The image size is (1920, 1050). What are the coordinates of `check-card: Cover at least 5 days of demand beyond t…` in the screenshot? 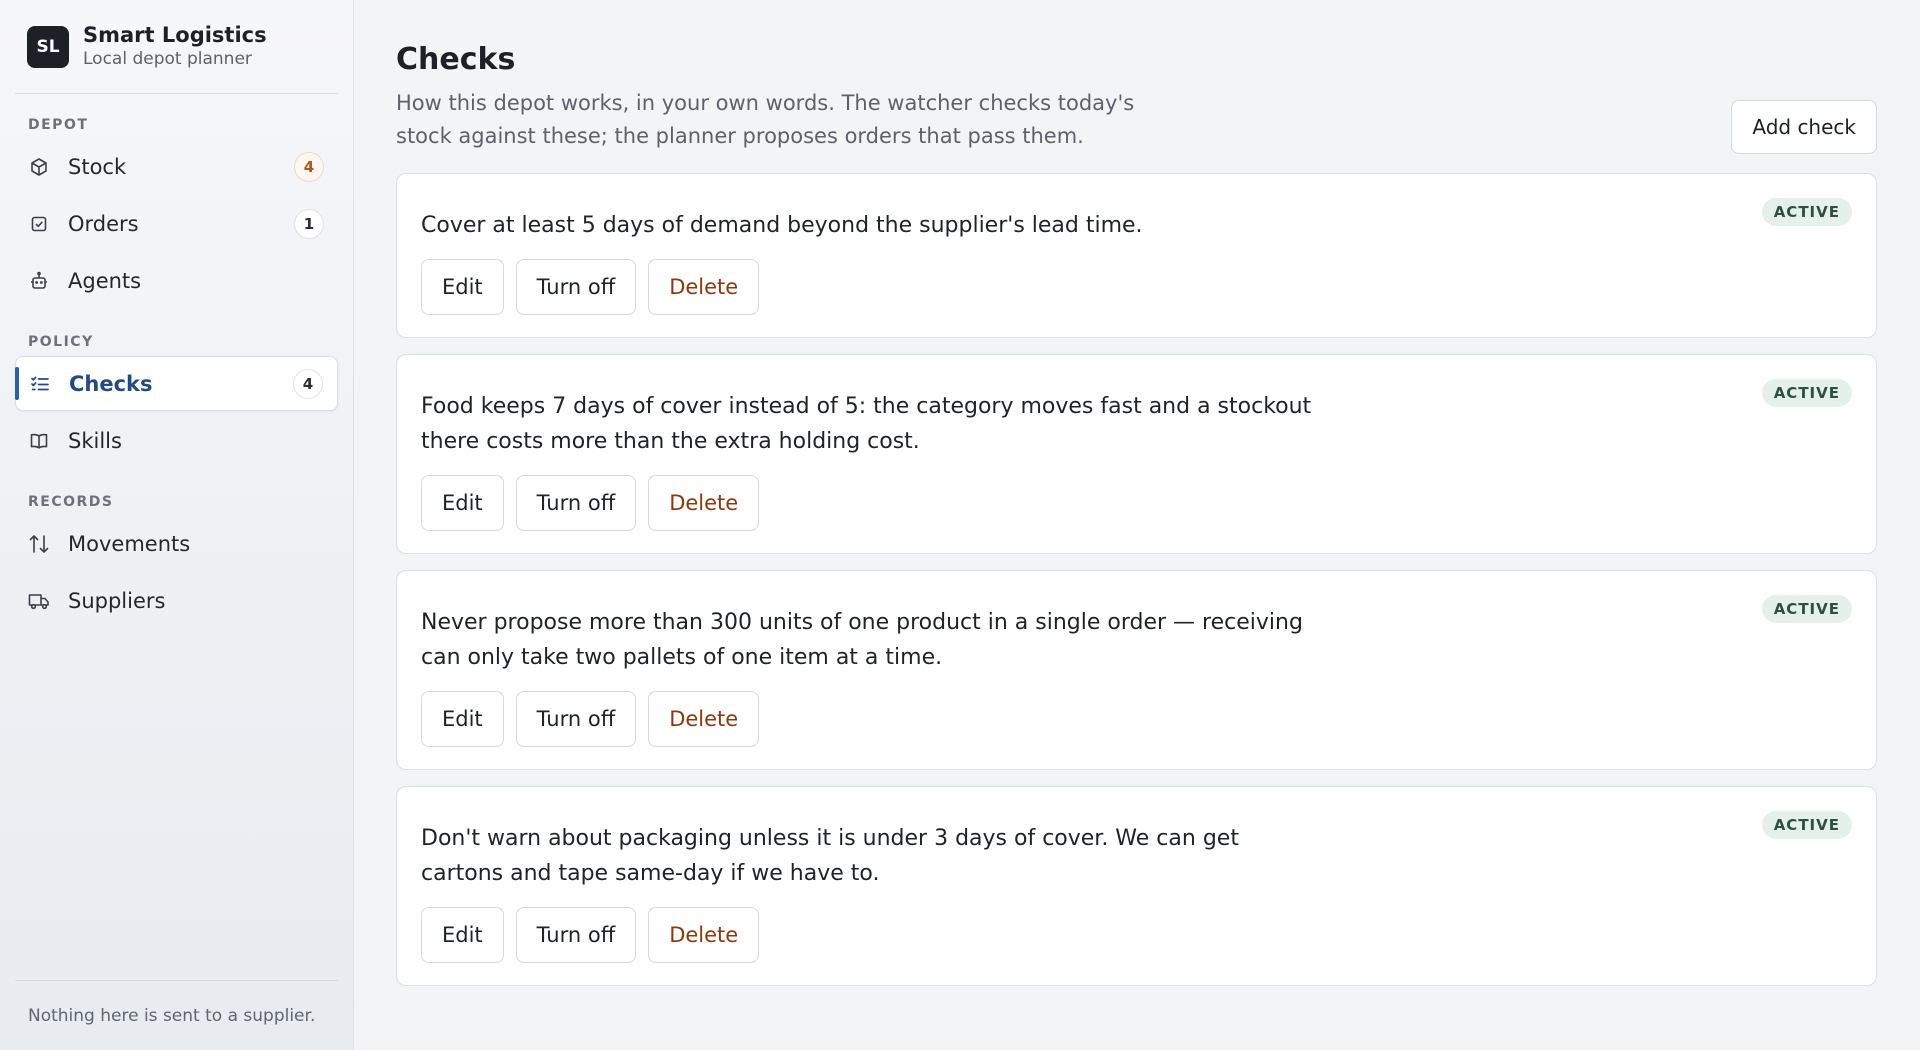 It's located at (1136, 255).